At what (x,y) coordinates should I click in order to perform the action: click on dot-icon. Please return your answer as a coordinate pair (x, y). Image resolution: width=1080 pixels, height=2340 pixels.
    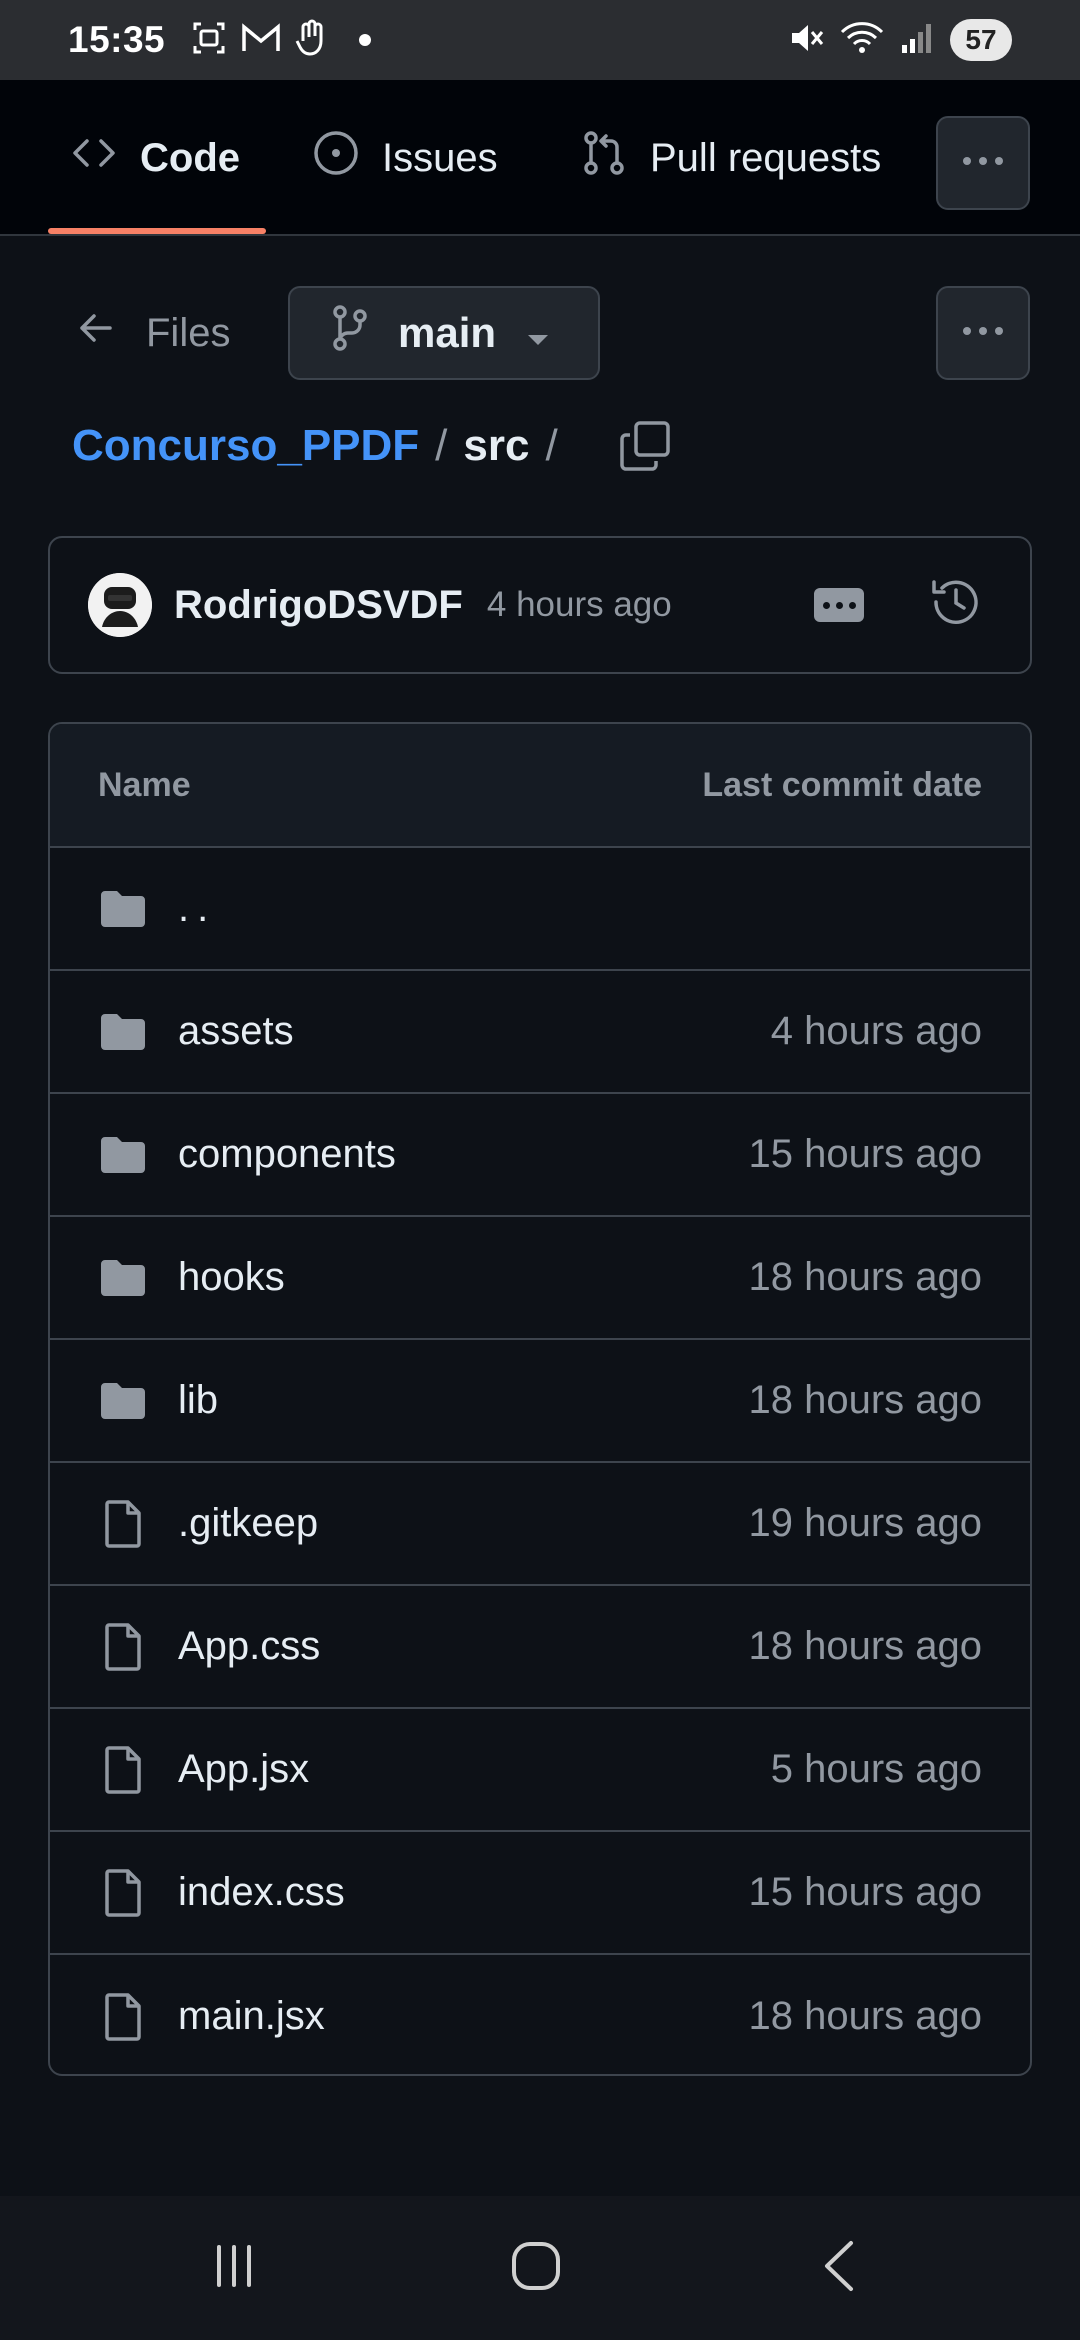
    Looking at the image, I should click on (365, 40).